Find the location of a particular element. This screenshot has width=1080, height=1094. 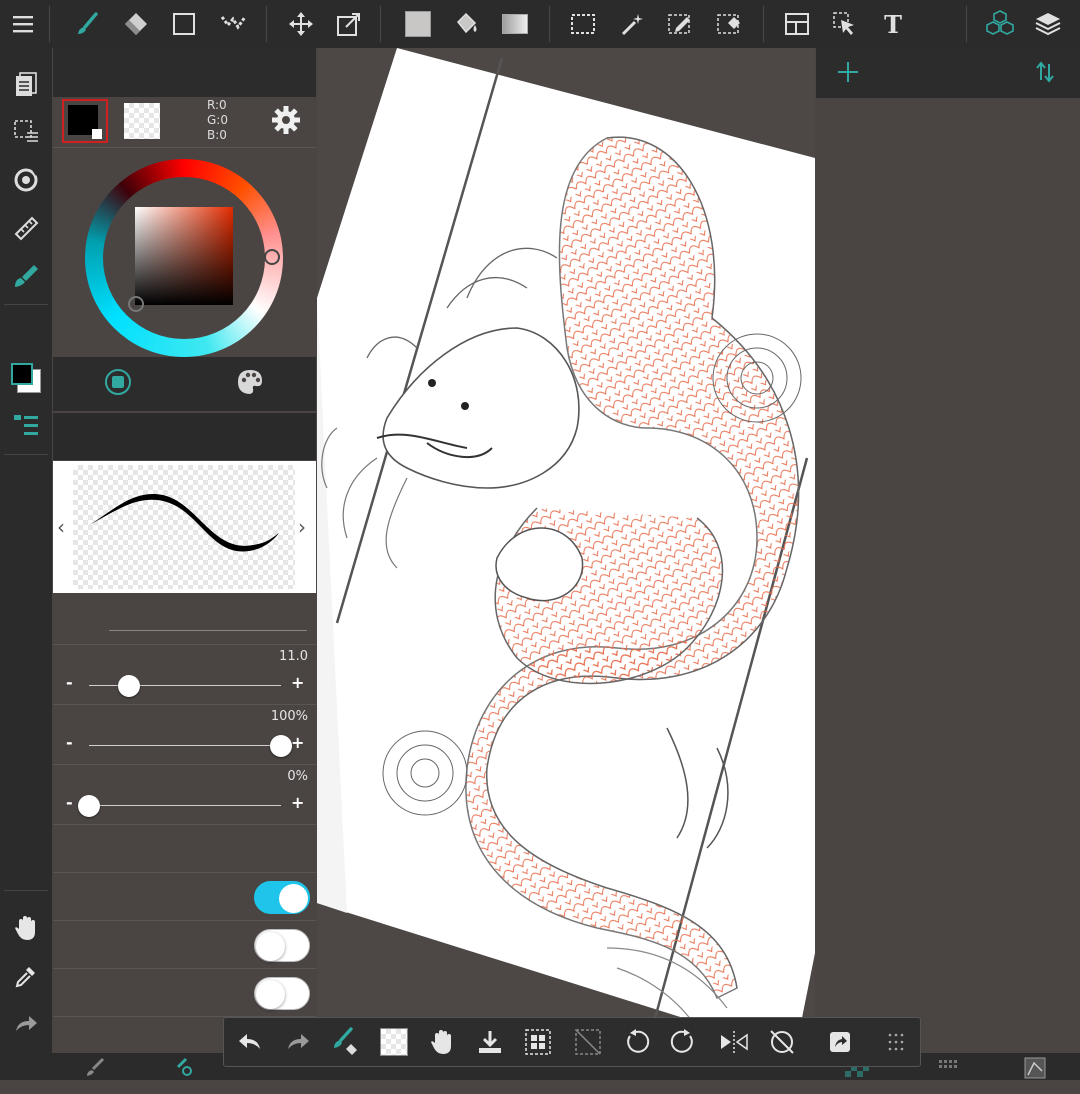

select-pen-icon is located at coordinates (680, 24).